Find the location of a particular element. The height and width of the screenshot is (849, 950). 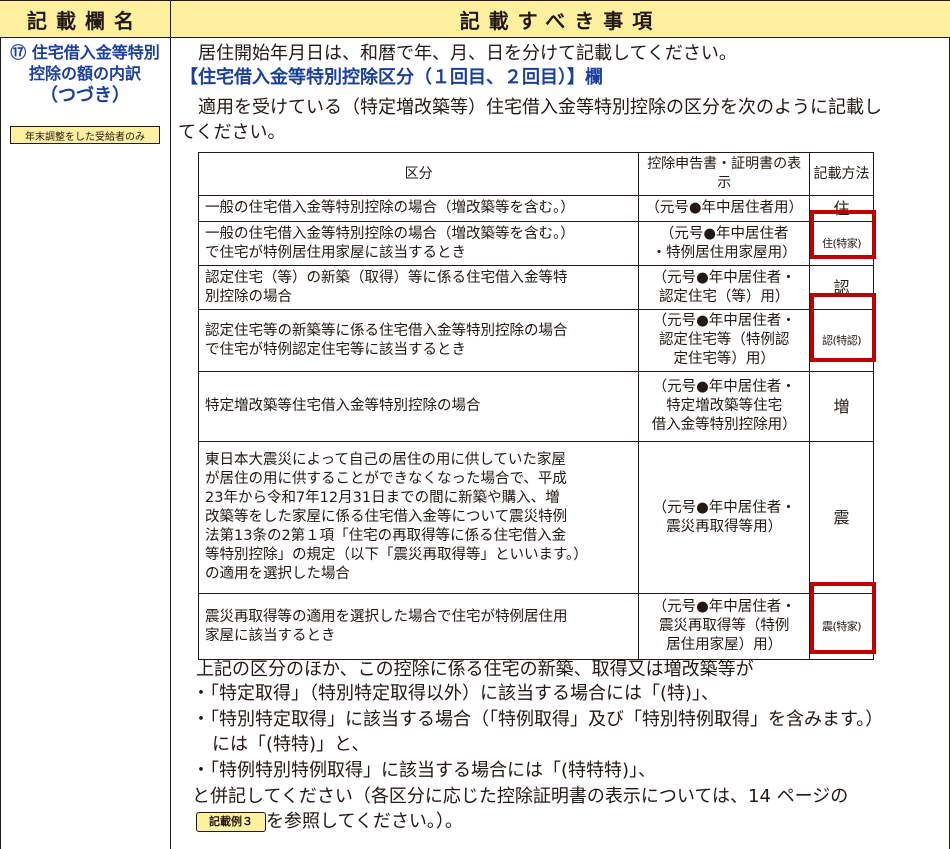

cell-kubun: 一般の住宅借入金等特別控除の場合（増改築等を含む。） is located at coordinates (418, 208).